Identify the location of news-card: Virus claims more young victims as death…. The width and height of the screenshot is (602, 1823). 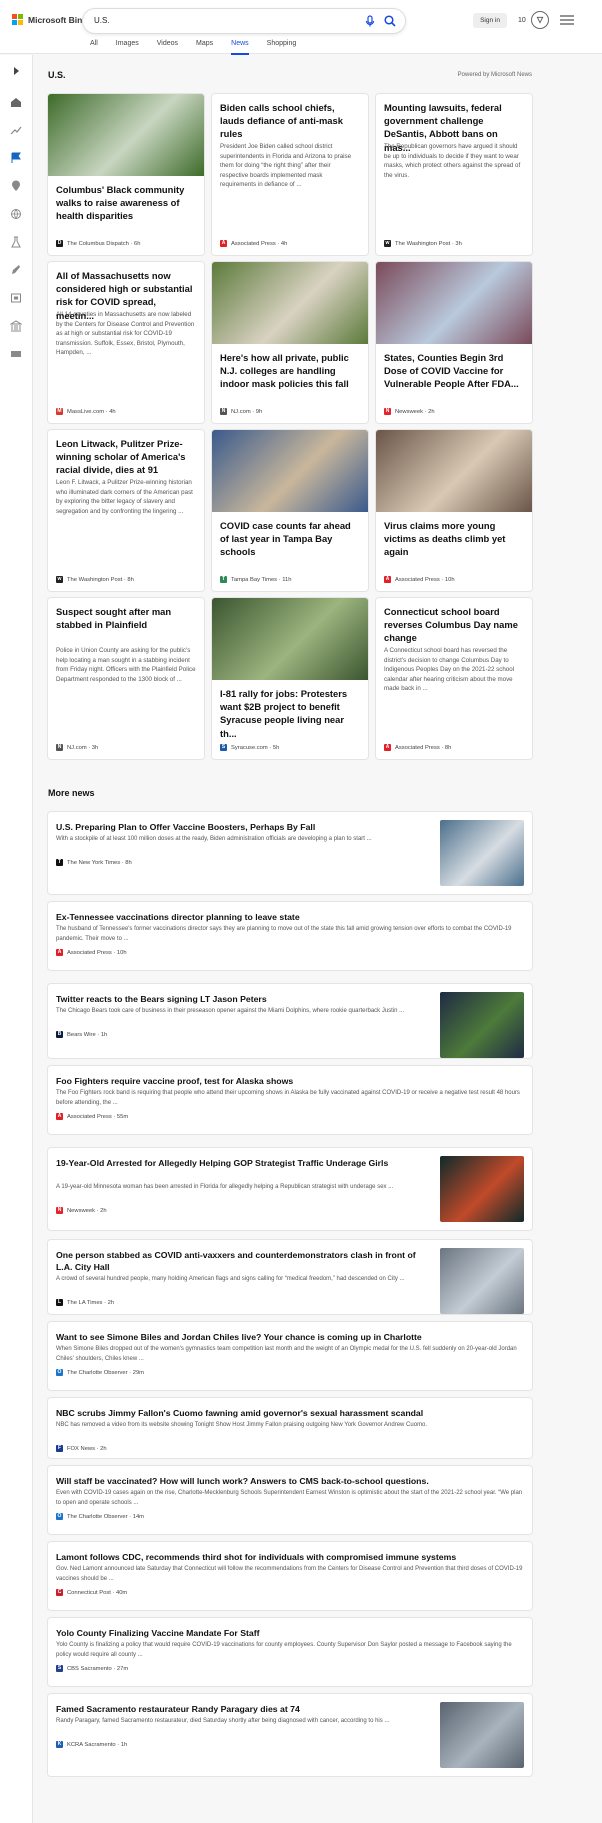
(454, 510).